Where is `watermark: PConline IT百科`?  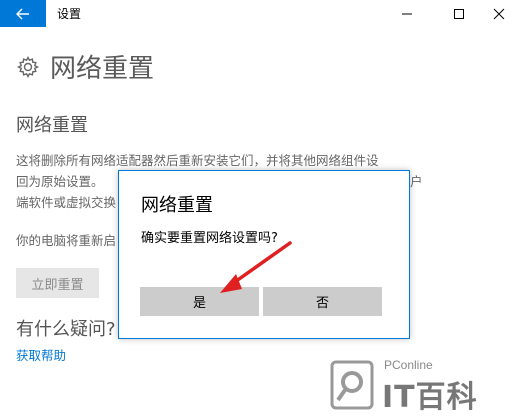
watermark: PConline IT百科 is located at coordinates (422, 386).